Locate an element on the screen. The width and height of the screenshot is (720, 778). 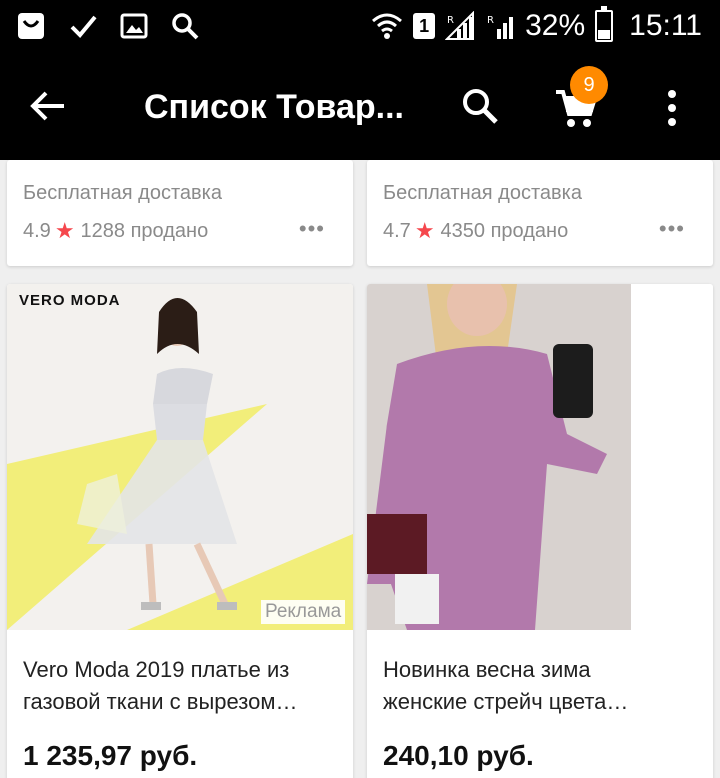
wifi-icon is located at coordinates (387, 26).